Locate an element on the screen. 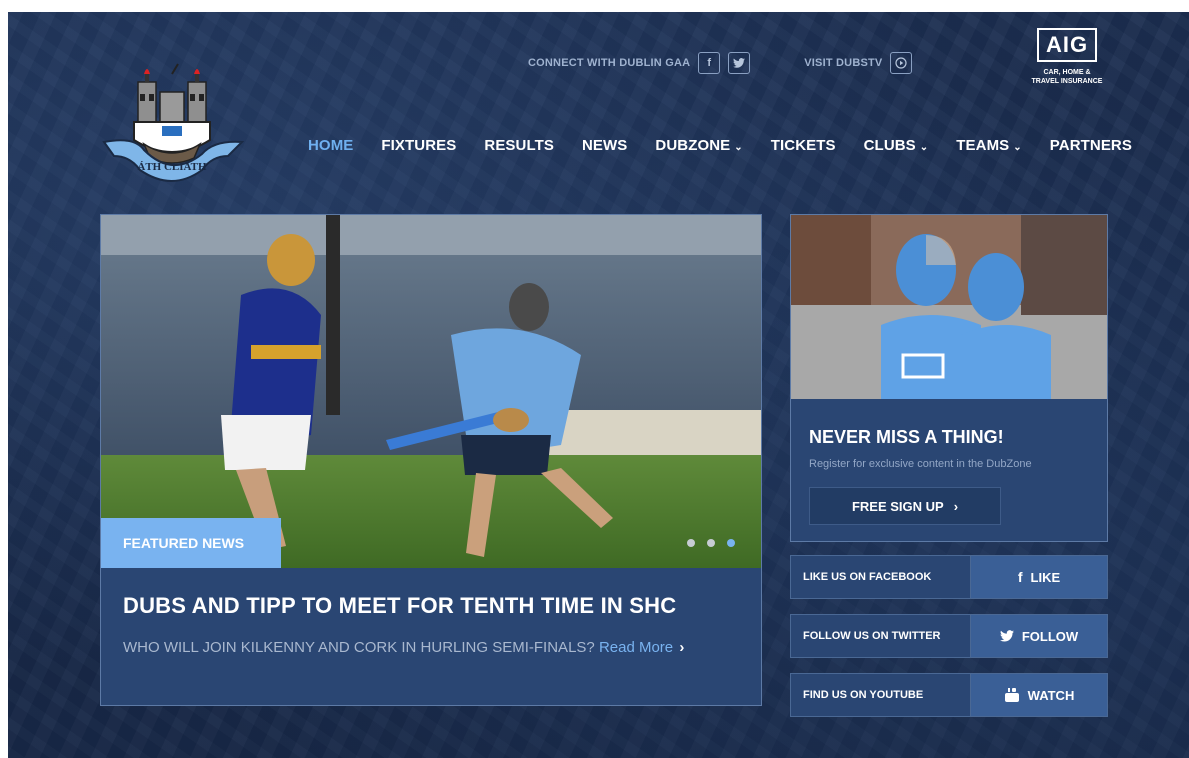  twitter-label: FOLLOW US ON TWITTER is located at coordinates (880, 636).